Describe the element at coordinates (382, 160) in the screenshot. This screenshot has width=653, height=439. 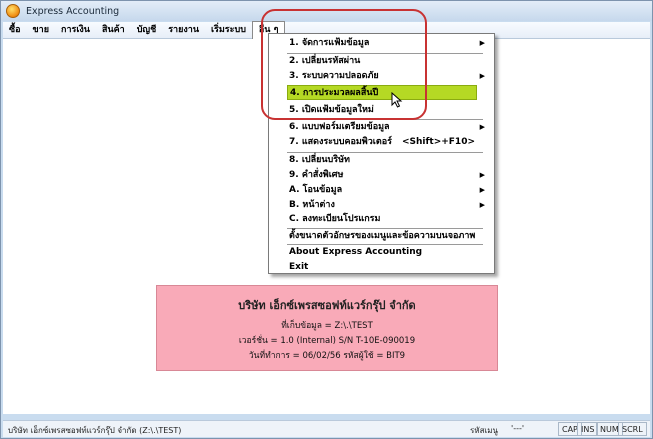
I see `menu-item-change-company: 8. เปลี่ยนบริษัท` at that location.